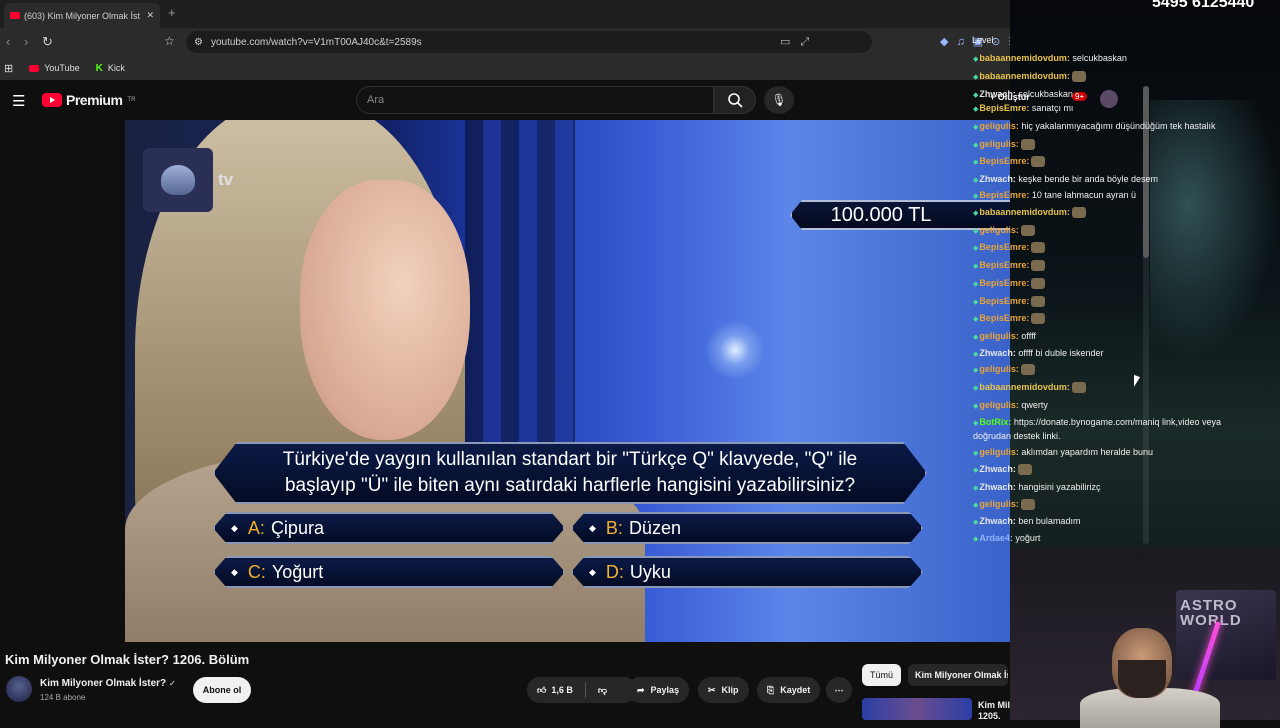  What do you see at coordinates (110, 68) in the screenshot?
I see `bookmark-kick: K Kick` at bounding box center [110, 68].